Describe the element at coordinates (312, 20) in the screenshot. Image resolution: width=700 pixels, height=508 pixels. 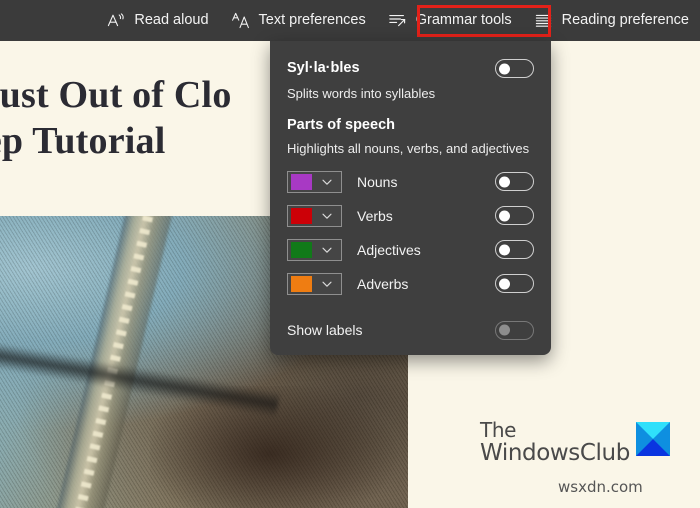
I see `toolbar-item-text-preferences-label: Text preferences` at that location.